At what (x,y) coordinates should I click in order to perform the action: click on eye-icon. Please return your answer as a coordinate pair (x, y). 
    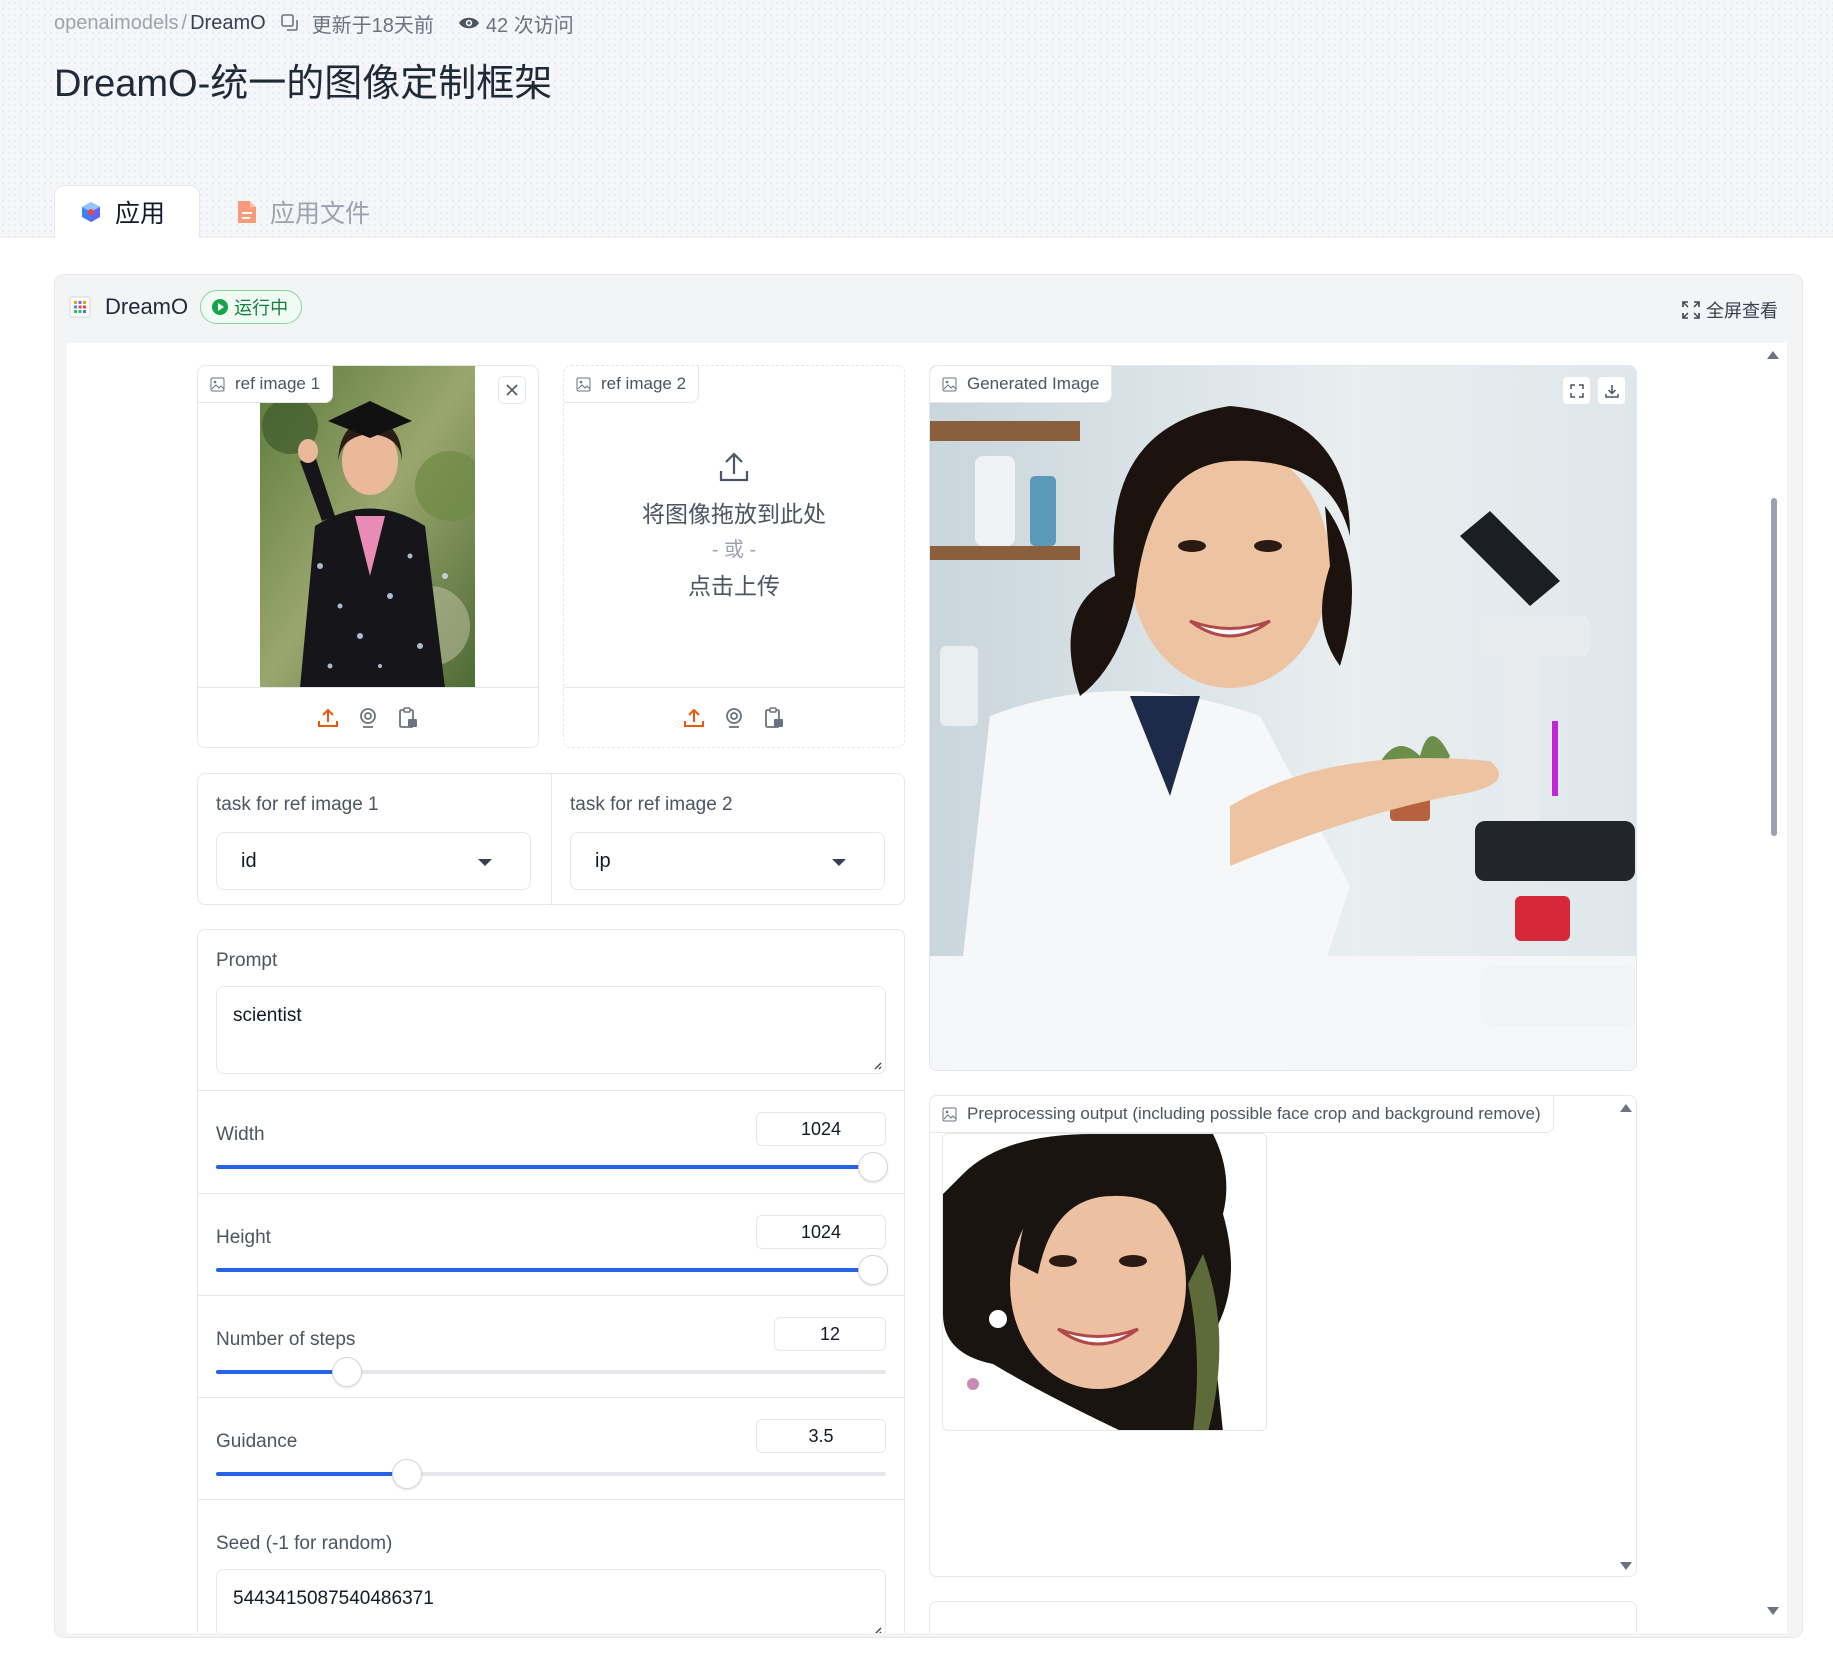
    Looking at the image, I should click on (468, 23).